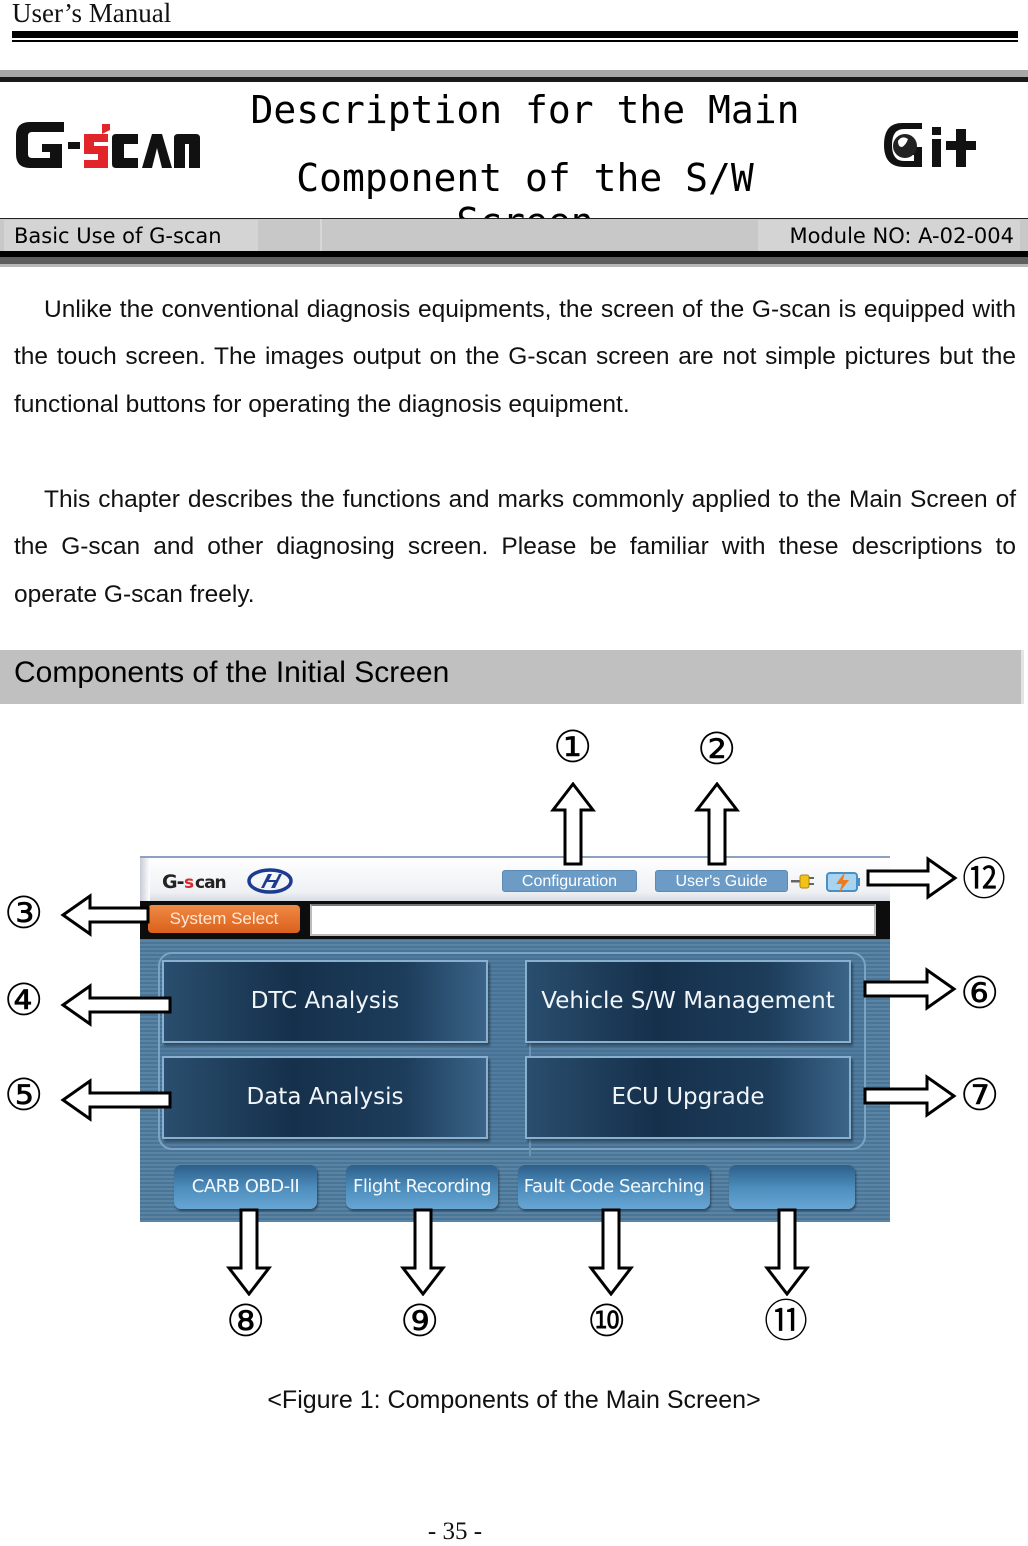 The width and height of the screenshot is (1028, 1546). I want to click on module-header-top-dark, so click(514, 79).